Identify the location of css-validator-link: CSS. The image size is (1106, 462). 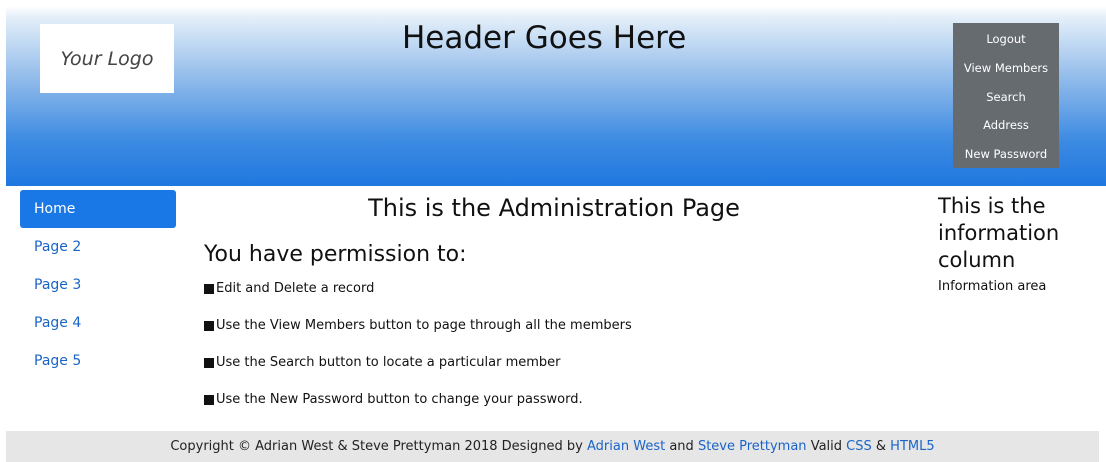
(859, 446).